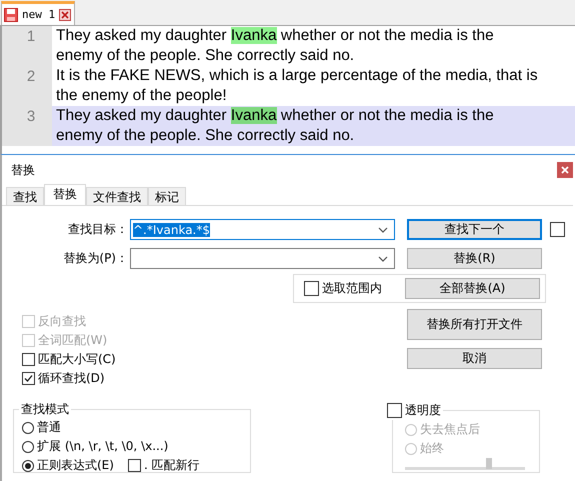 This screenshot has height=481, width=575. I want to click on radio-button: 正则表达式(E), so click(68, 465).